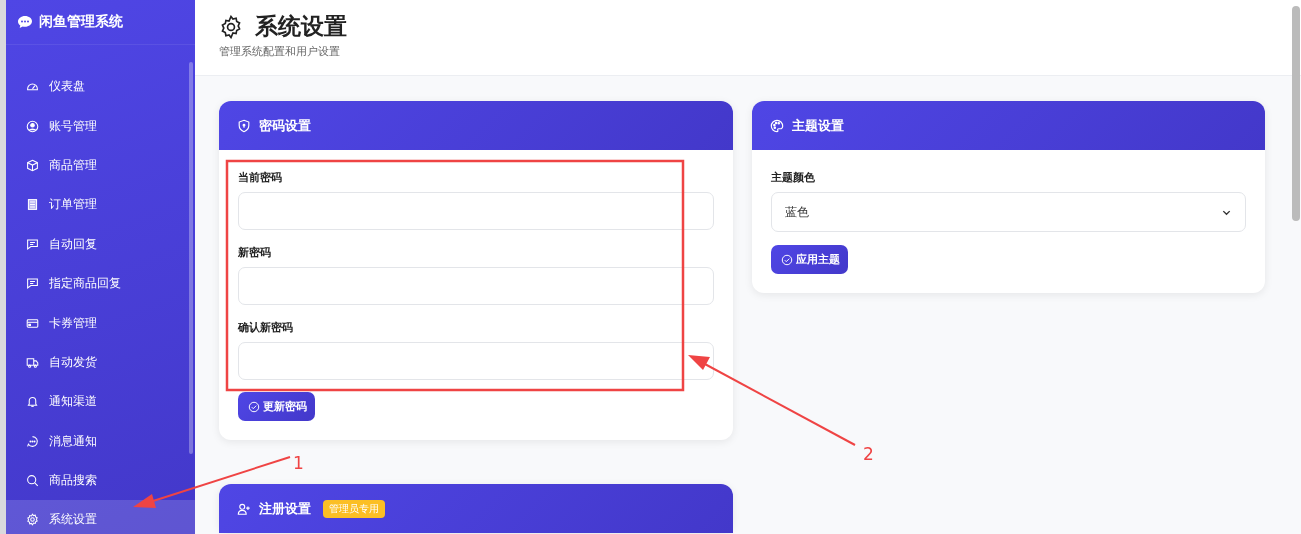 This screenshot has height=534, width=1301. What do you see at coordinates (100, 244) in the screenshot?
I see `sidebar-item: 自动回复` at bounding box center [100, 244].